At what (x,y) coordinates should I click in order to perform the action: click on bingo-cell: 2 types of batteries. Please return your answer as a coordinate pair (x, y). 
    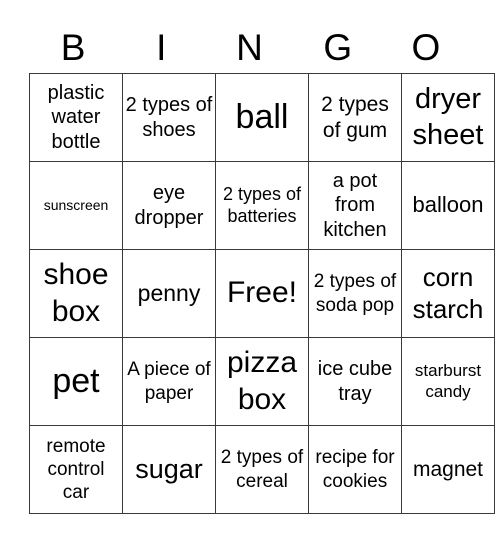
    Looking at the image, I should click on (262, 205).